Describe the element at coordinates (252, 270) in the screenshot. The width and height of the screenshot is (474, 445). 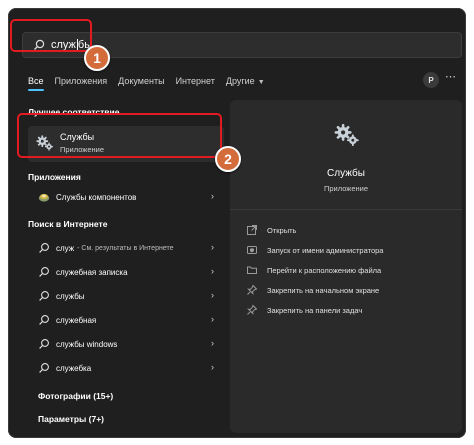
I see `folder-icon` at that location.